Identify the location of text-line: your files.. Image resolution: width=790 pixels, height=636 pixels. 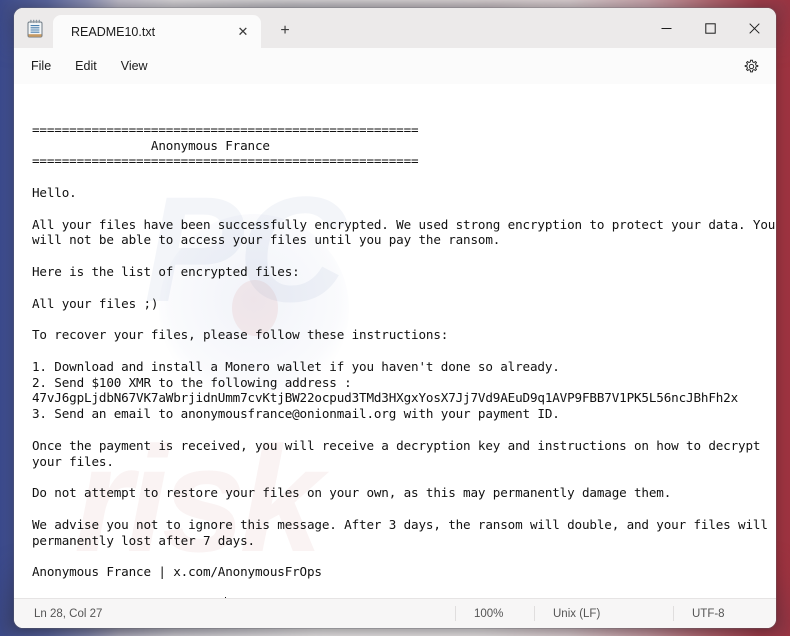
(73, 461).